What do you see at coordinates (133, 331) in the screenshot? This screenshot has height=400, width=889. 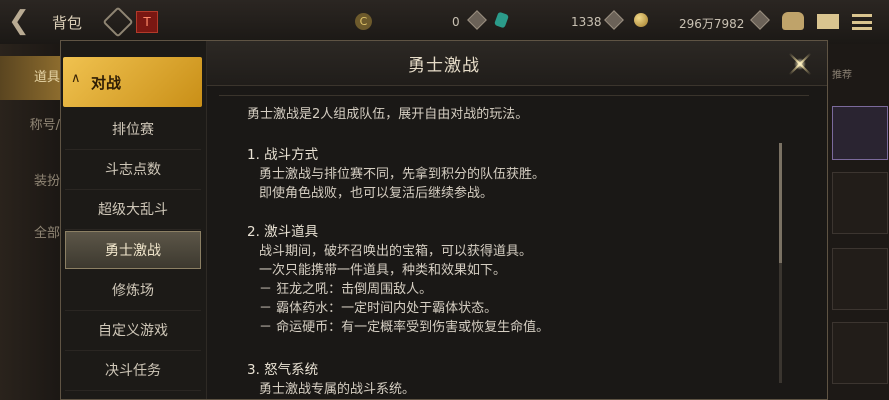 I see `nav-item-custom-game: 自定义游戏` at bounding box center [133, 331].